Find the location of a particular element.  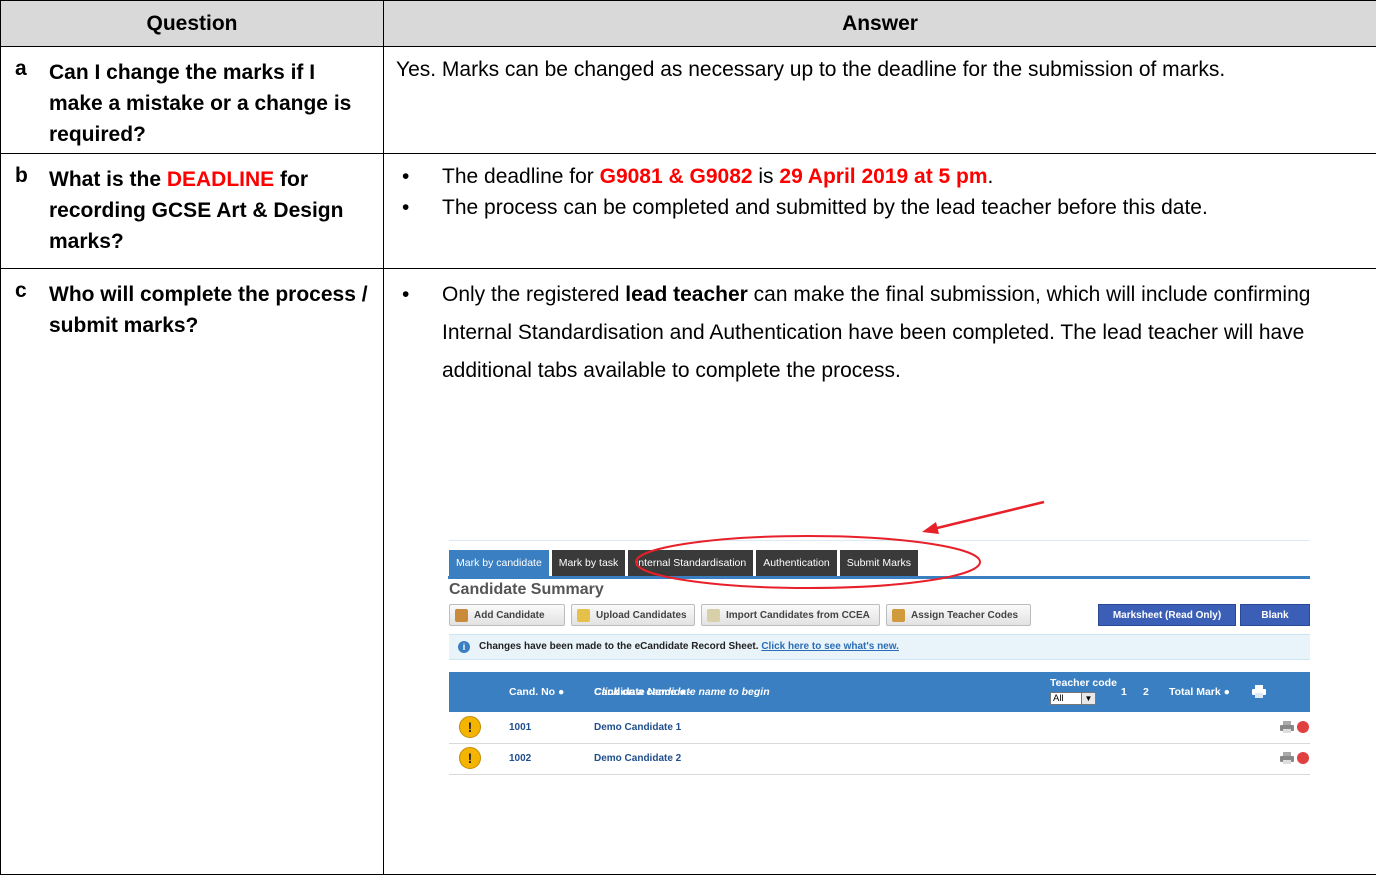

annotation-arrow is located at coordinates (988, 515).